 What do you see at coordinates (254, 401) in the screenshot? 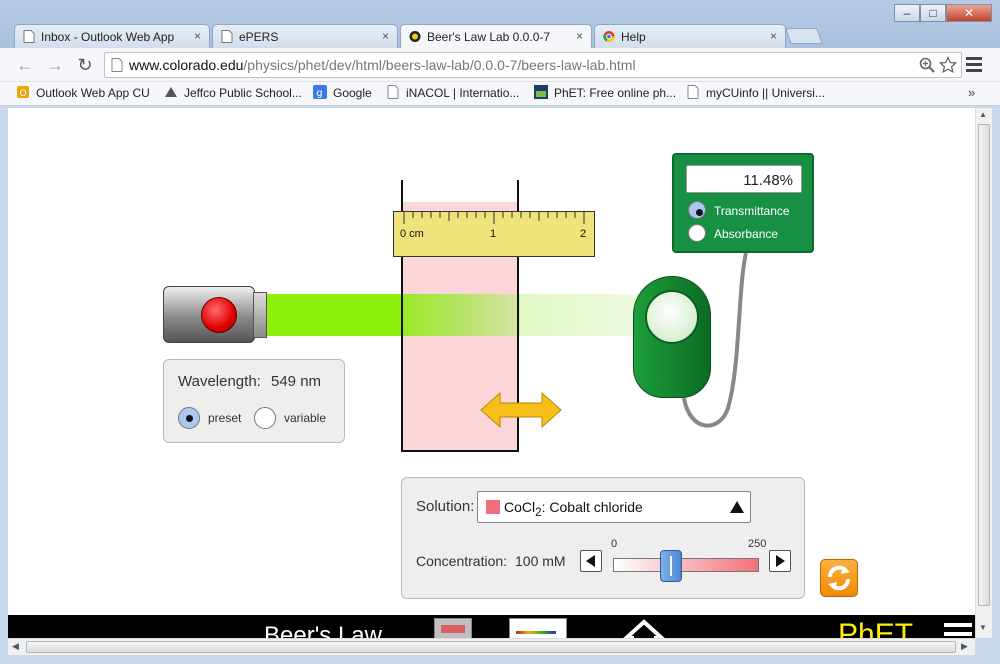
I see `wavelength-panel: Wavelength: 549 nm preset variable` at bounding box center [254, 401].